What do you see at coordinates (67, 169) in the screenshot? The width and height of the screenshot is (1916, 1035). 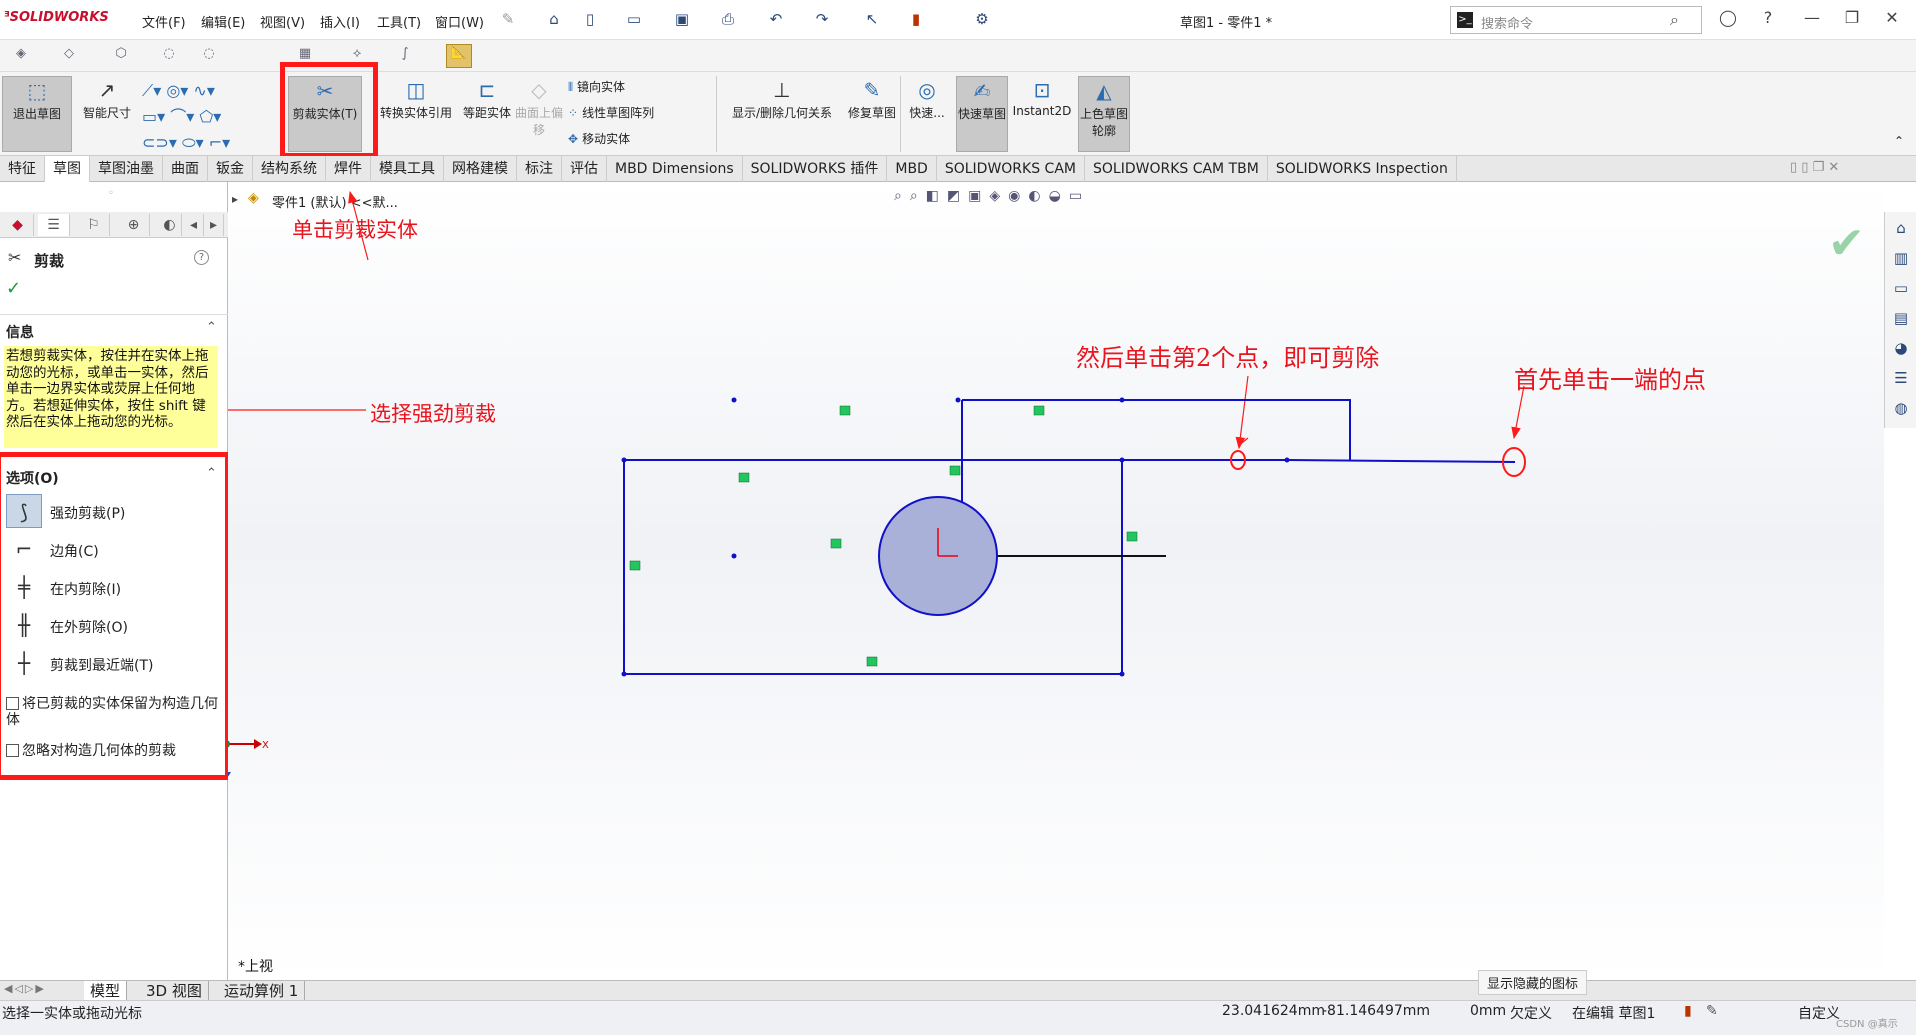 I see `tab-1: 草图` at bounding box center [67, 169].